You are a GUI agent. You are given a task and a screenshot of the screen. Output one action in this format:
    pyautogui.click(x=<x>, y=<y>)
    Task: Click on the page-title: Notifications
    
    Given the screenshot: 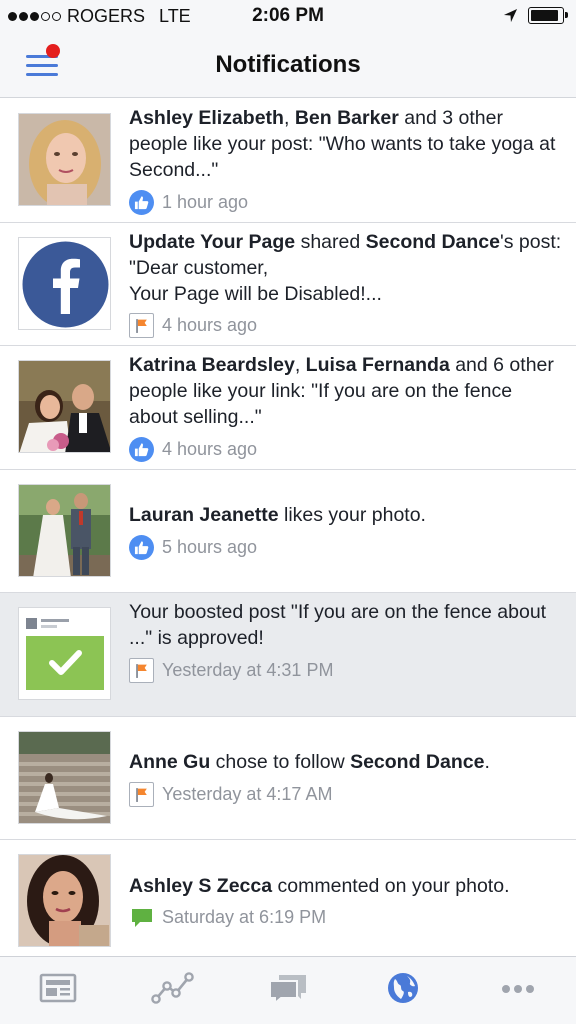 What is the action you would take?
    pyautogui.click(x=288, y=64)
    